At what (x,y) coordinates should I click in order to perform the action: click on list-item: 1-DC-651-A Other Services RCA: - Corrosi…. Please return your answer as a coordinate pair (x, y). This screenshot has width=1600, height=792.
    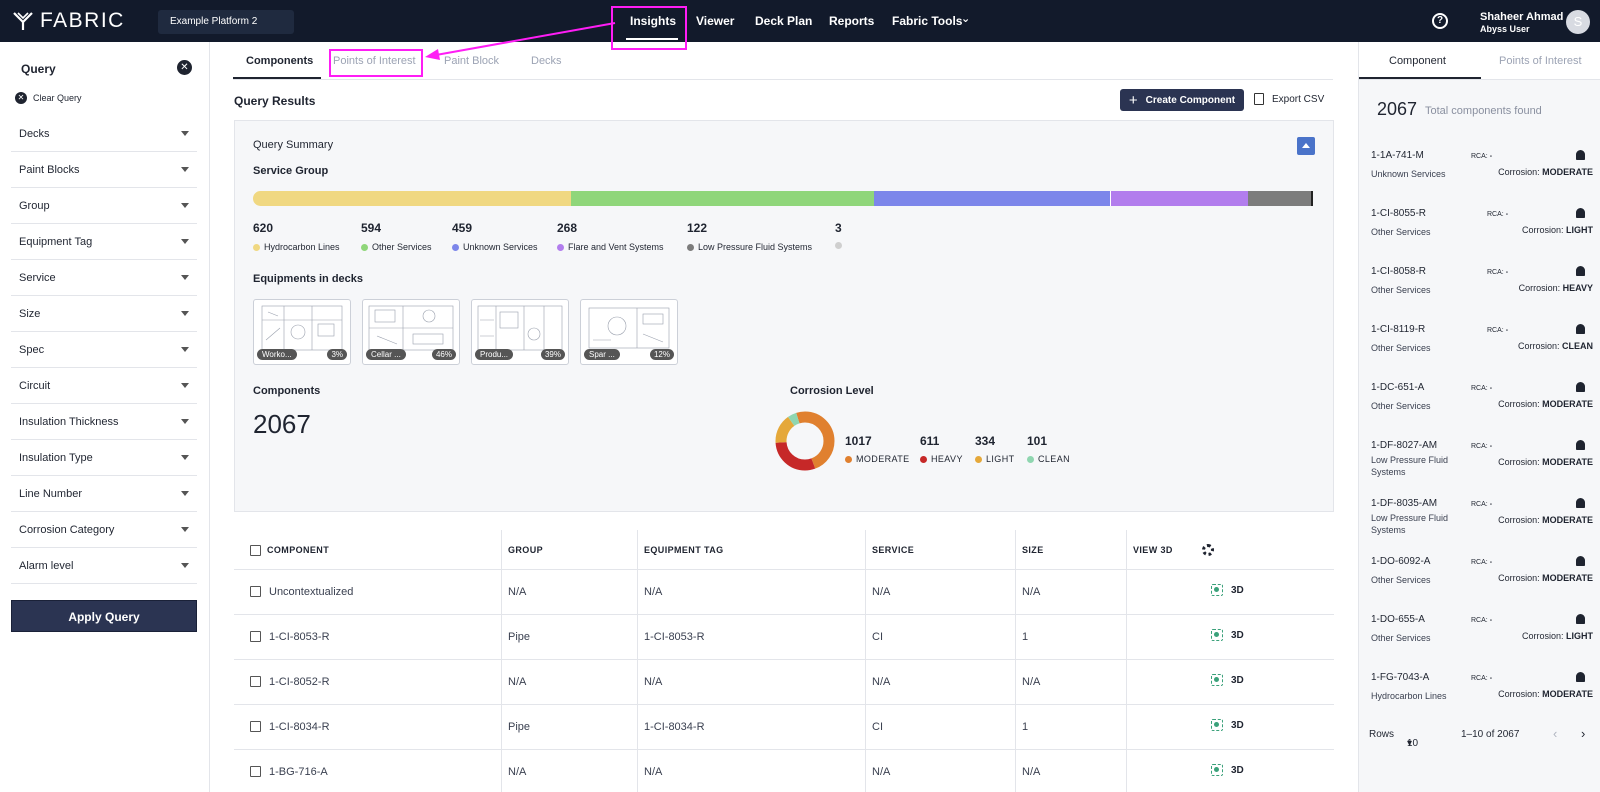
    Looking at the image, I should click on (1479, 411).